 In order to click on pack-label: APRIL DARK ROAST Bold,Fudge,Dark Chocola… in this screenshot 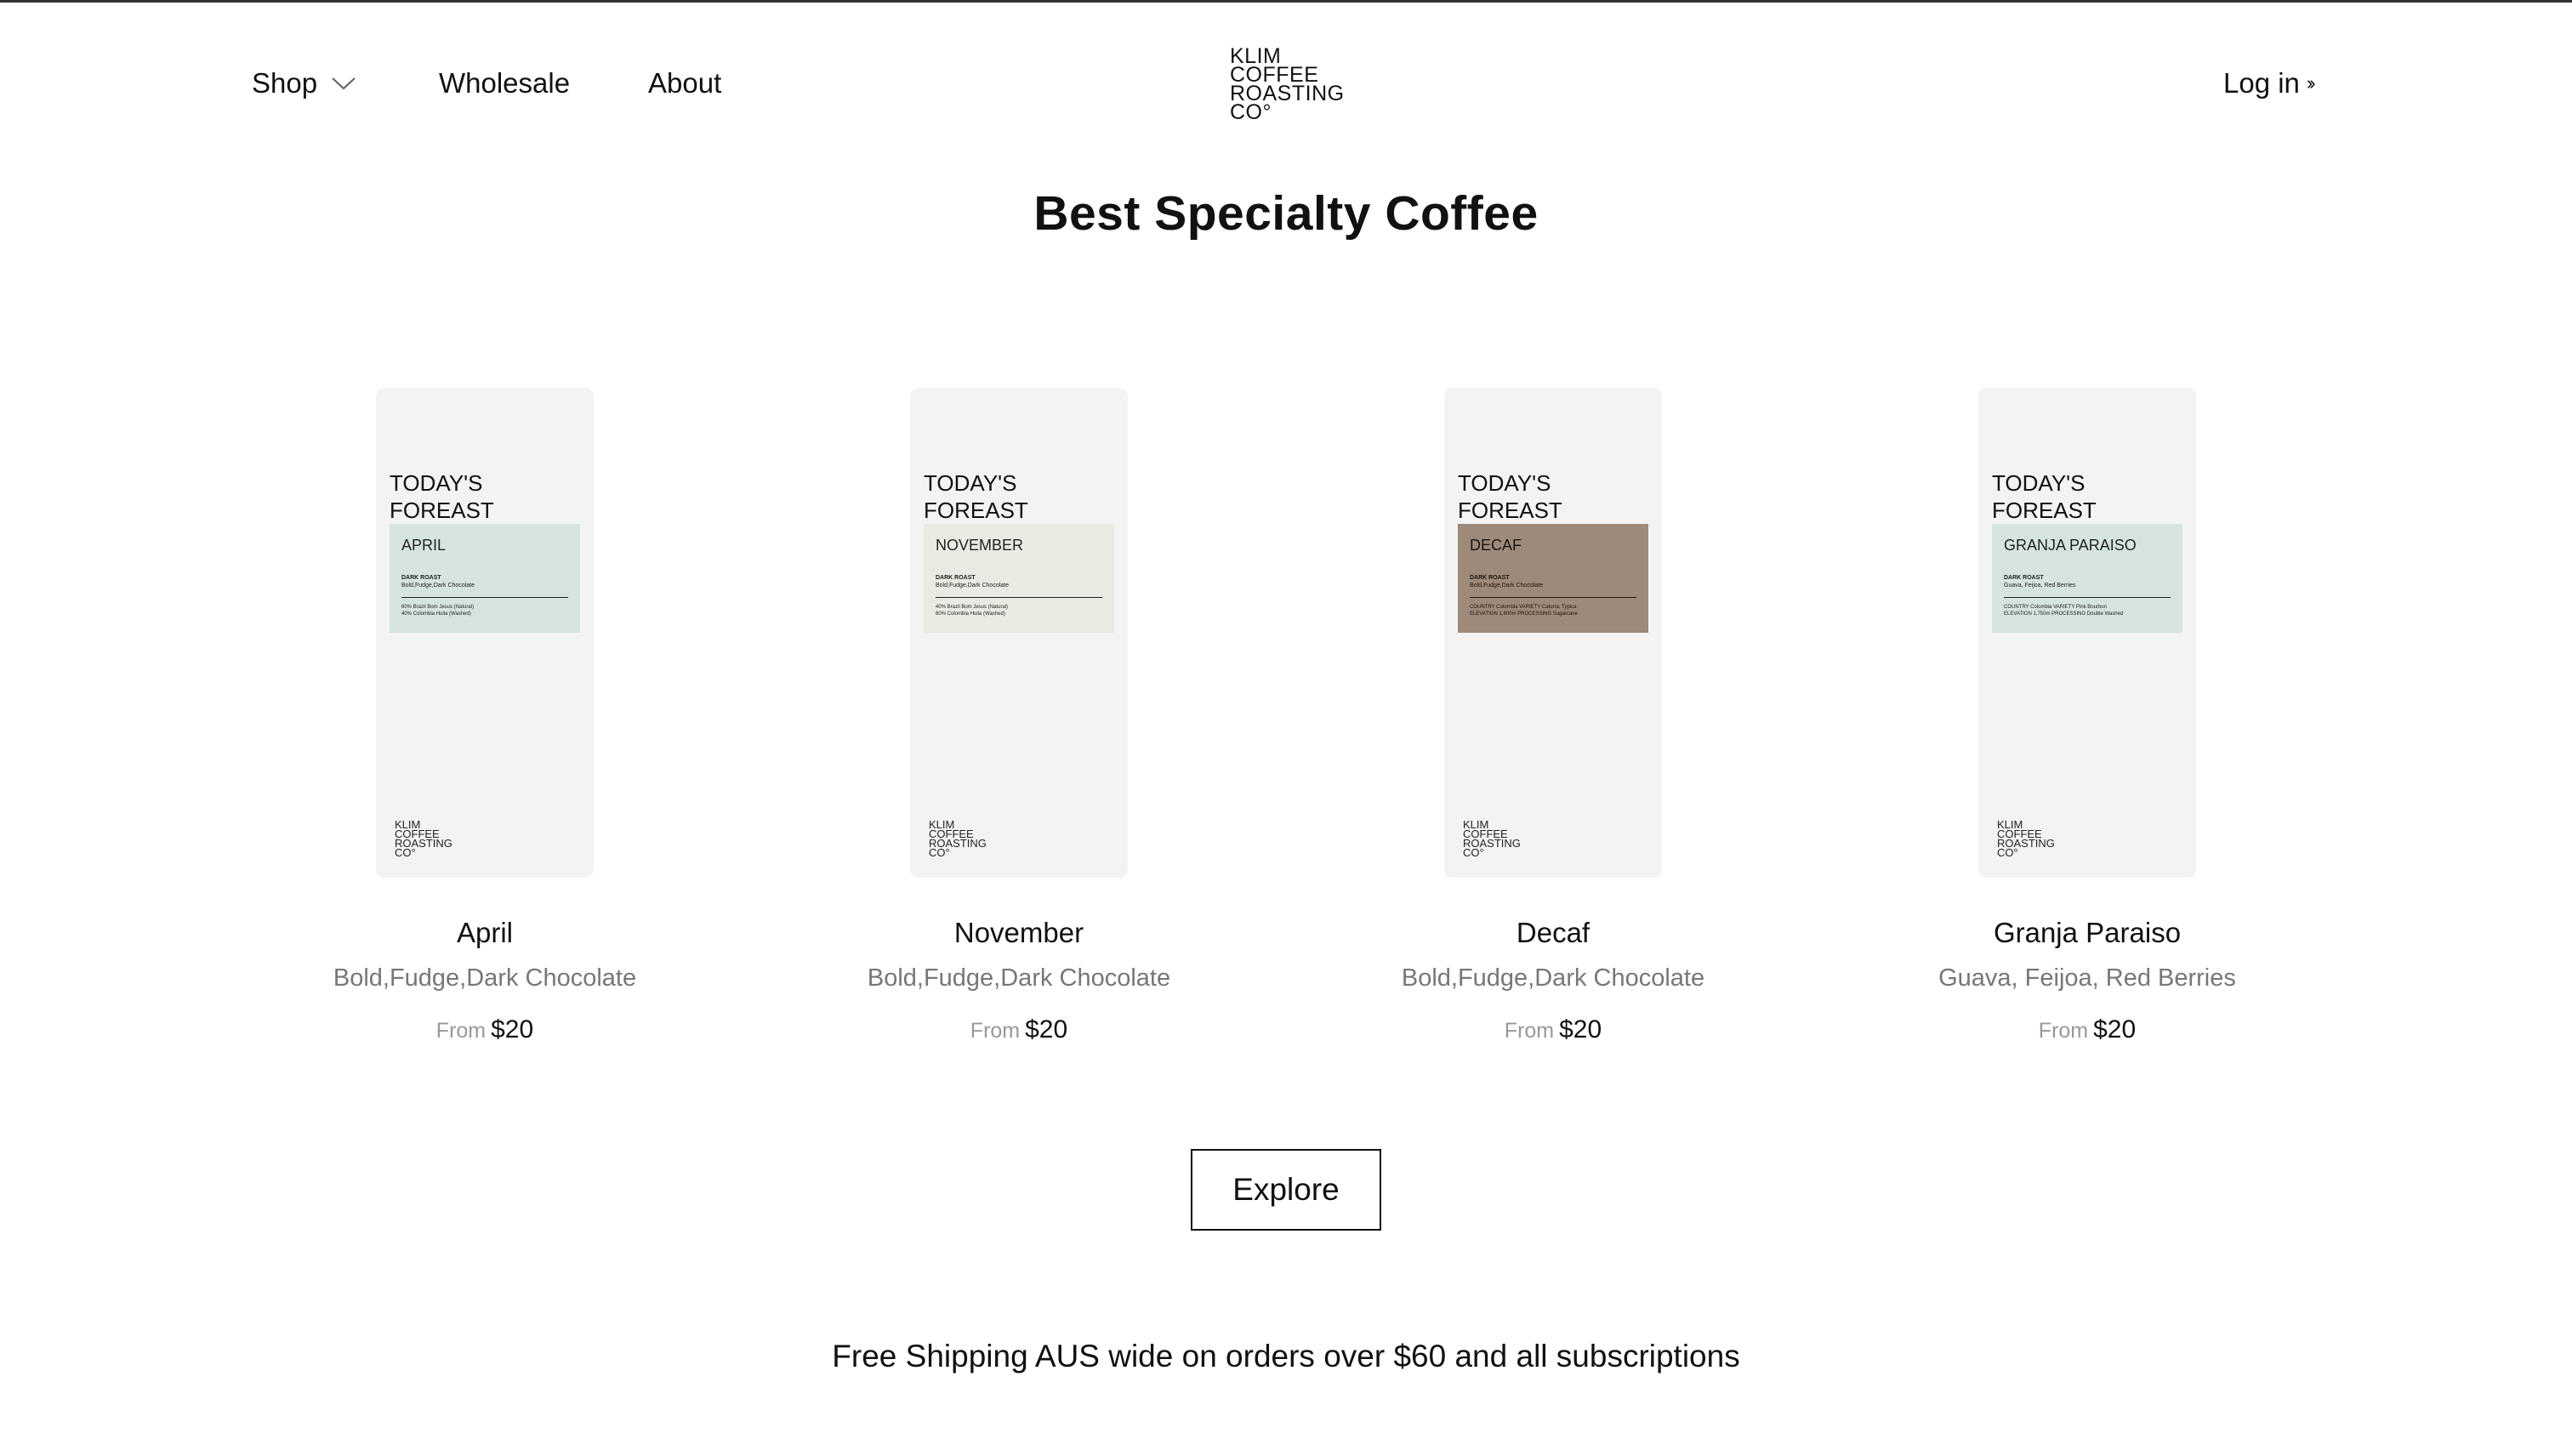, I will do `click(485, 578)`.